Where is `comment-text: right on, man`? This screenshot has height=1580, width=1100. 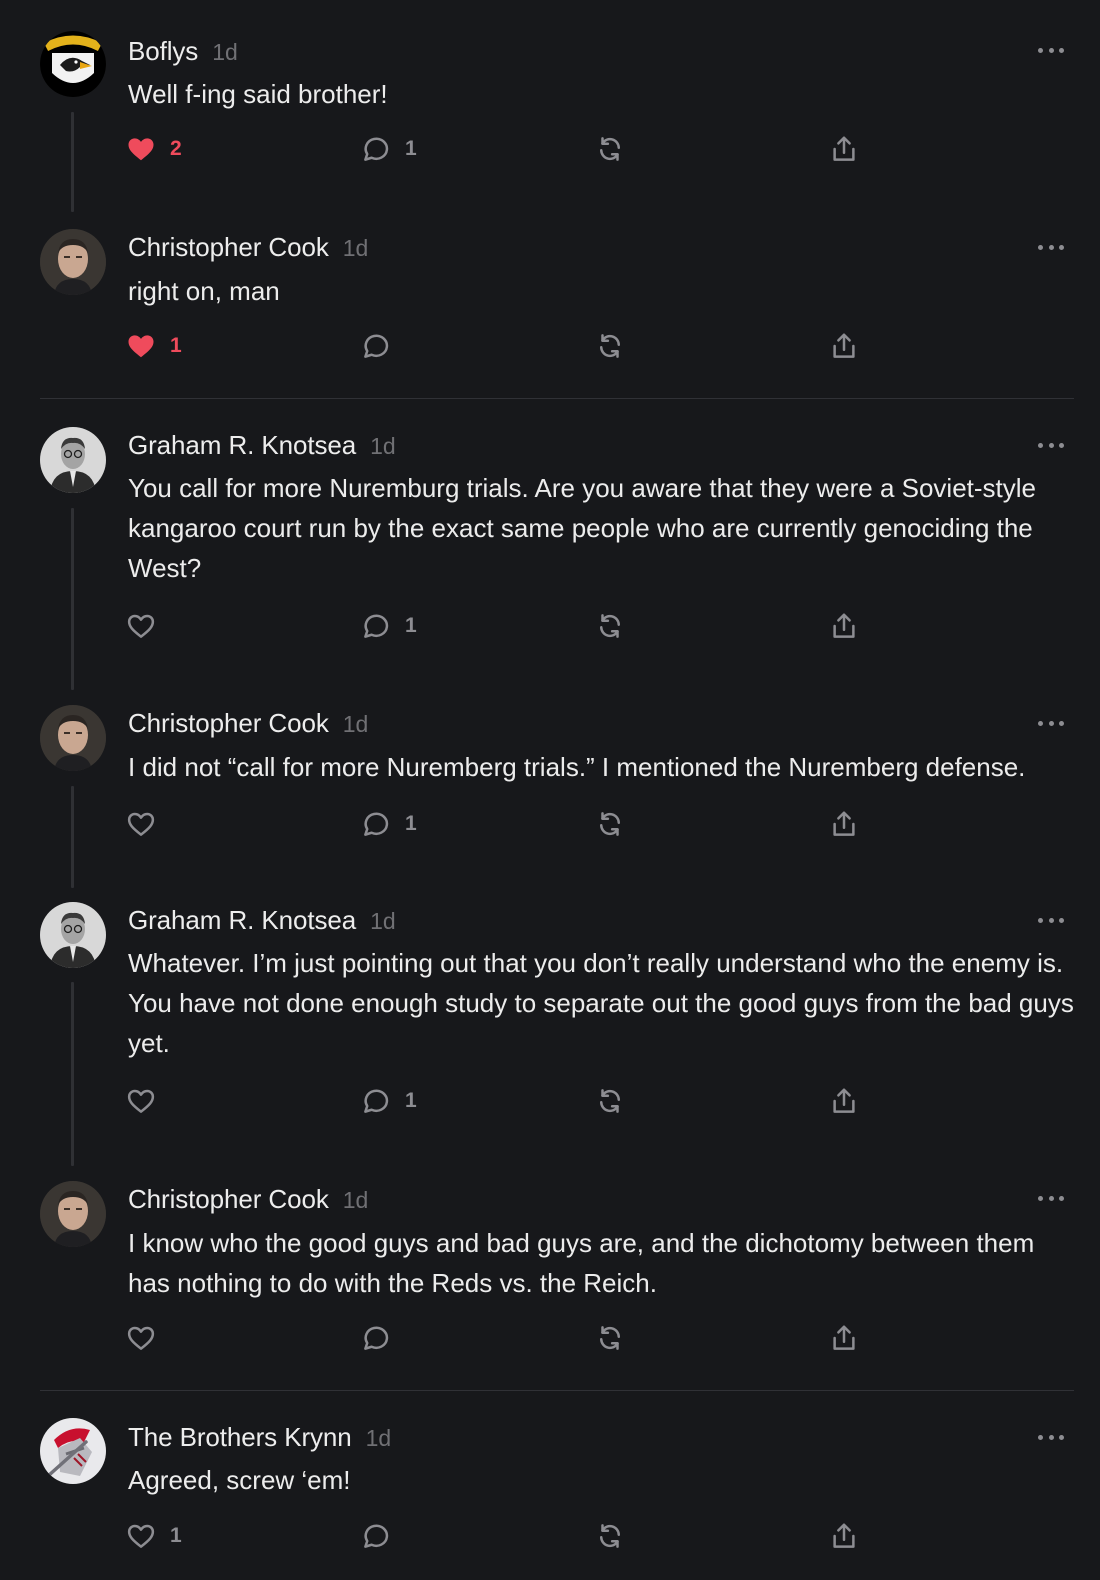 comment-text: right on, man is located at coordinates (204, 291).